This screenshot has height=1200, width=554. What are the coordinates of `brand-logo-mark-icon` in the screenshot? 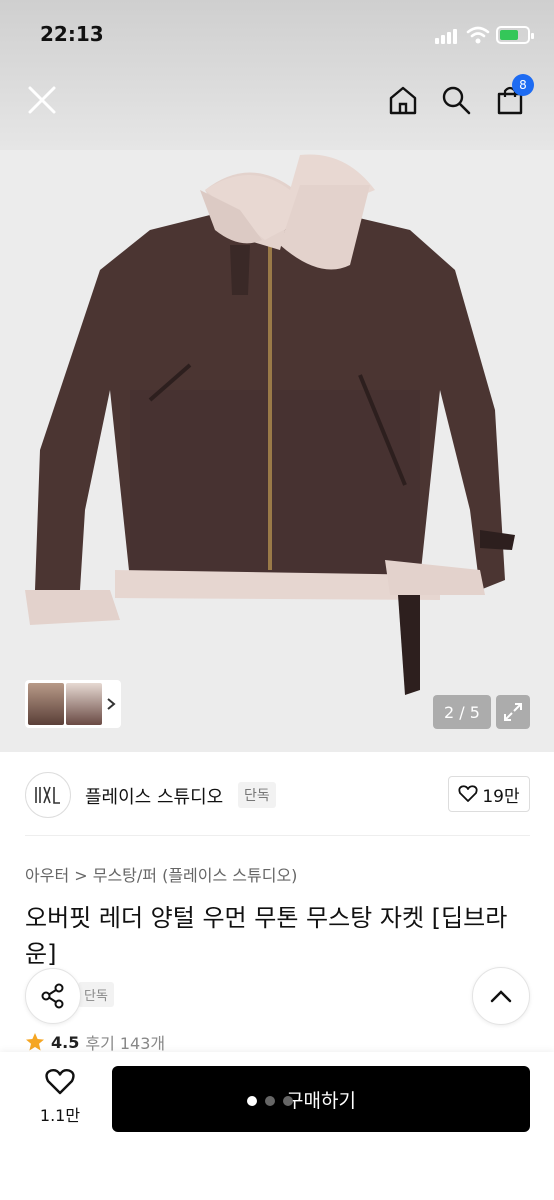 It's located at (47, 795).